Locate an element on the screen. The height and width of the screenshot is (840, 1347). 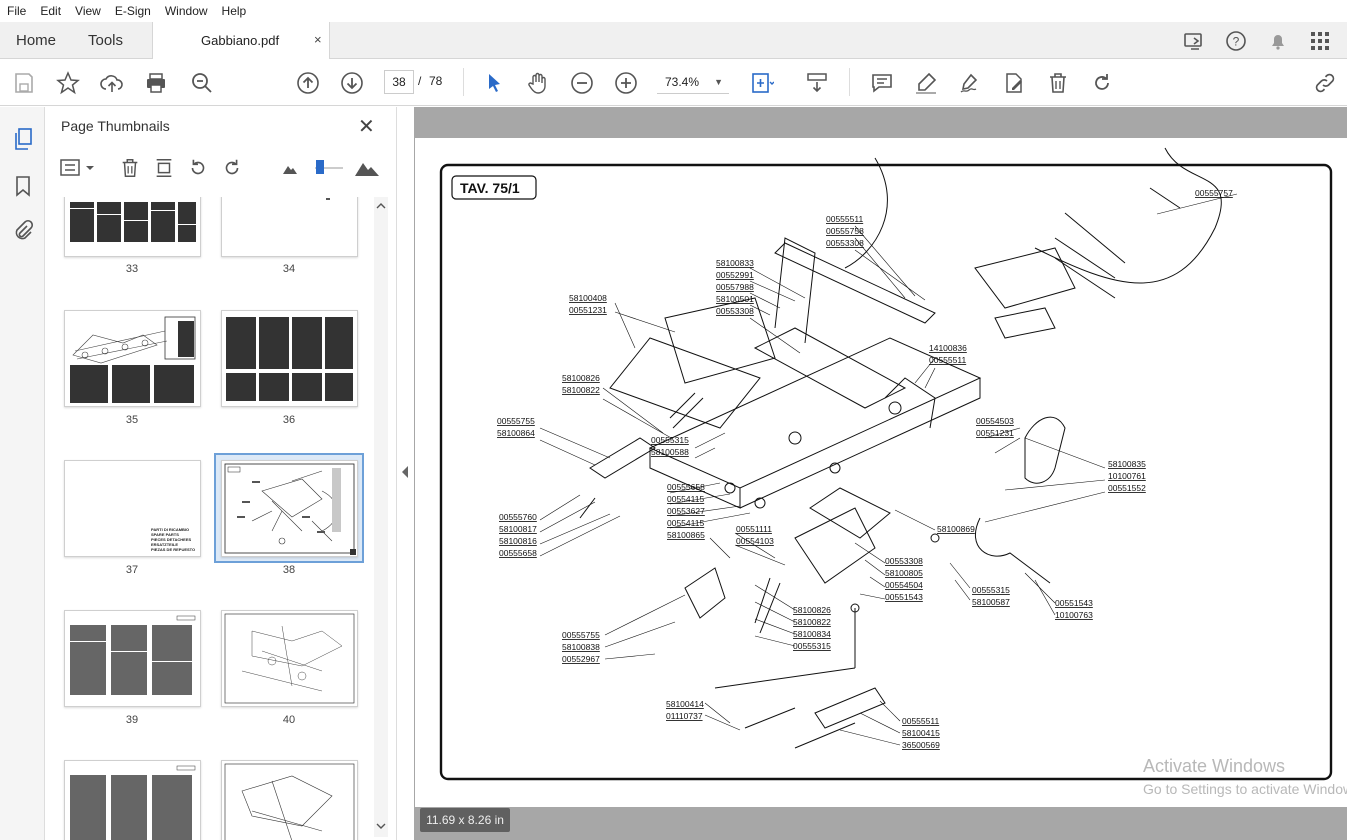
collapse-arrow-icon is located at coordinates (405, 472).